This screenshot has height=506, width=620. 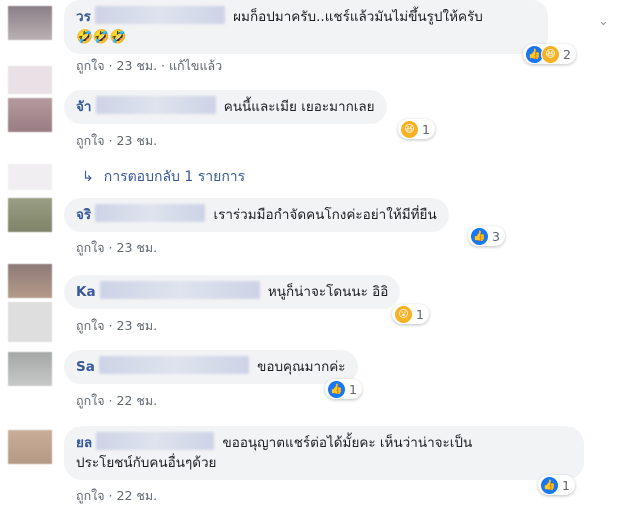 I want to click on commenter-name: Ka, so click(x=86, y=292).